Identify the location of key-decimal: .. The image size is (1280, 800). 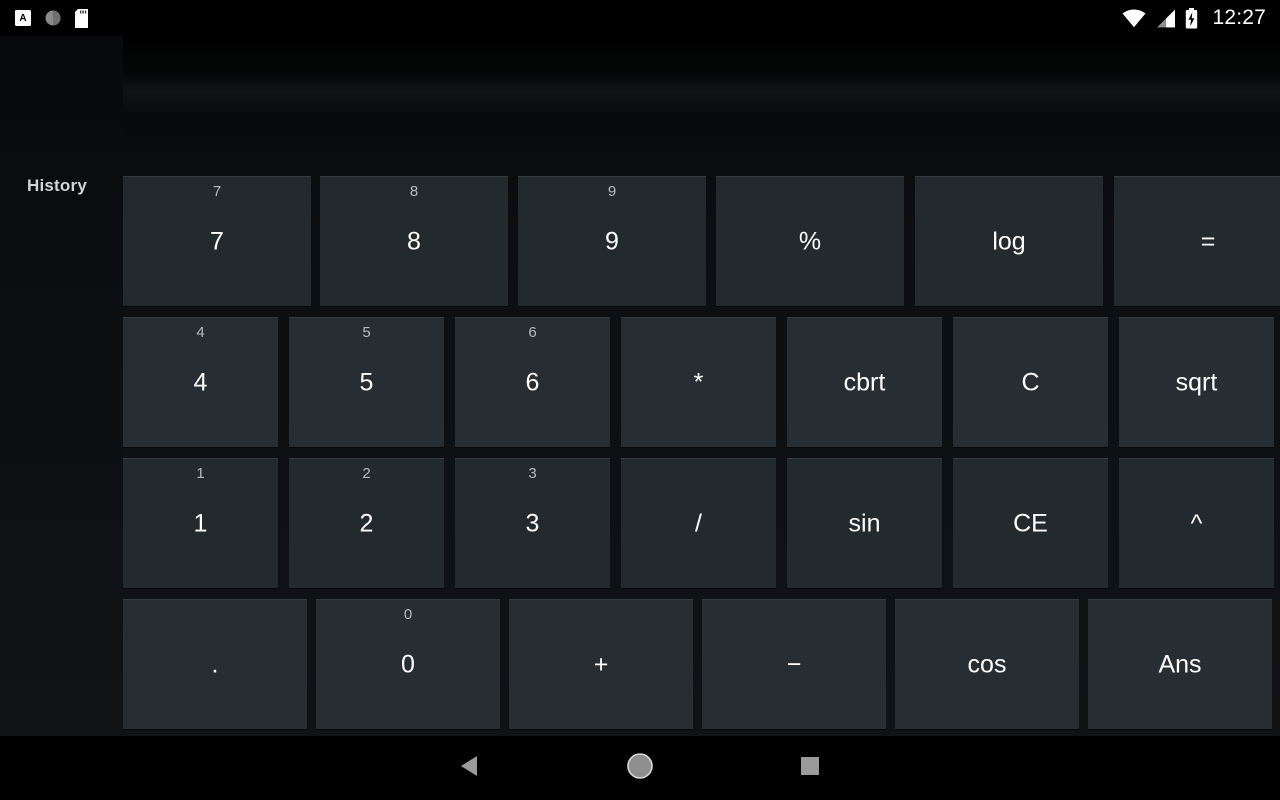
(215, 664).